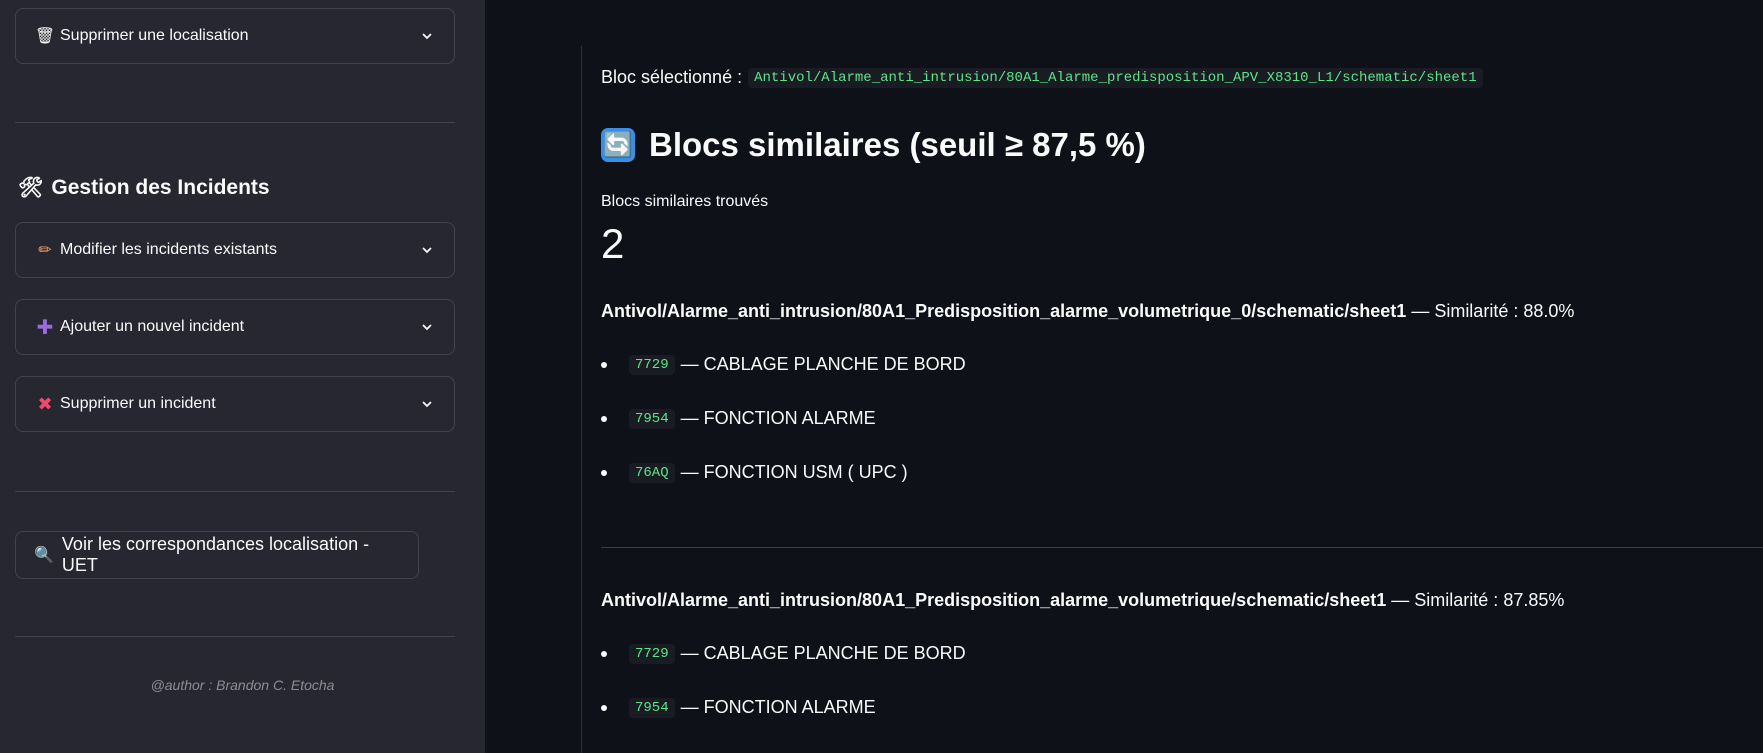  Describe the element at coordinates (242, 685) in the screenshot. I see `author-credit: @author : Brandon C. Etocha` at that location.